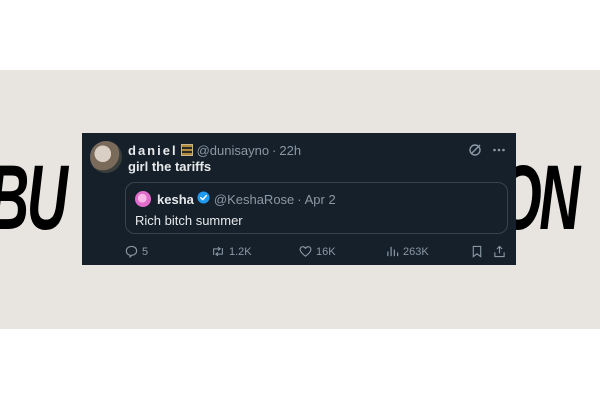 This screenshot has height=400, width=600. What do you see at coordinates (143, 199) in the screenshot?
I see `quoted-avatar` at bounding box center [143, 199].